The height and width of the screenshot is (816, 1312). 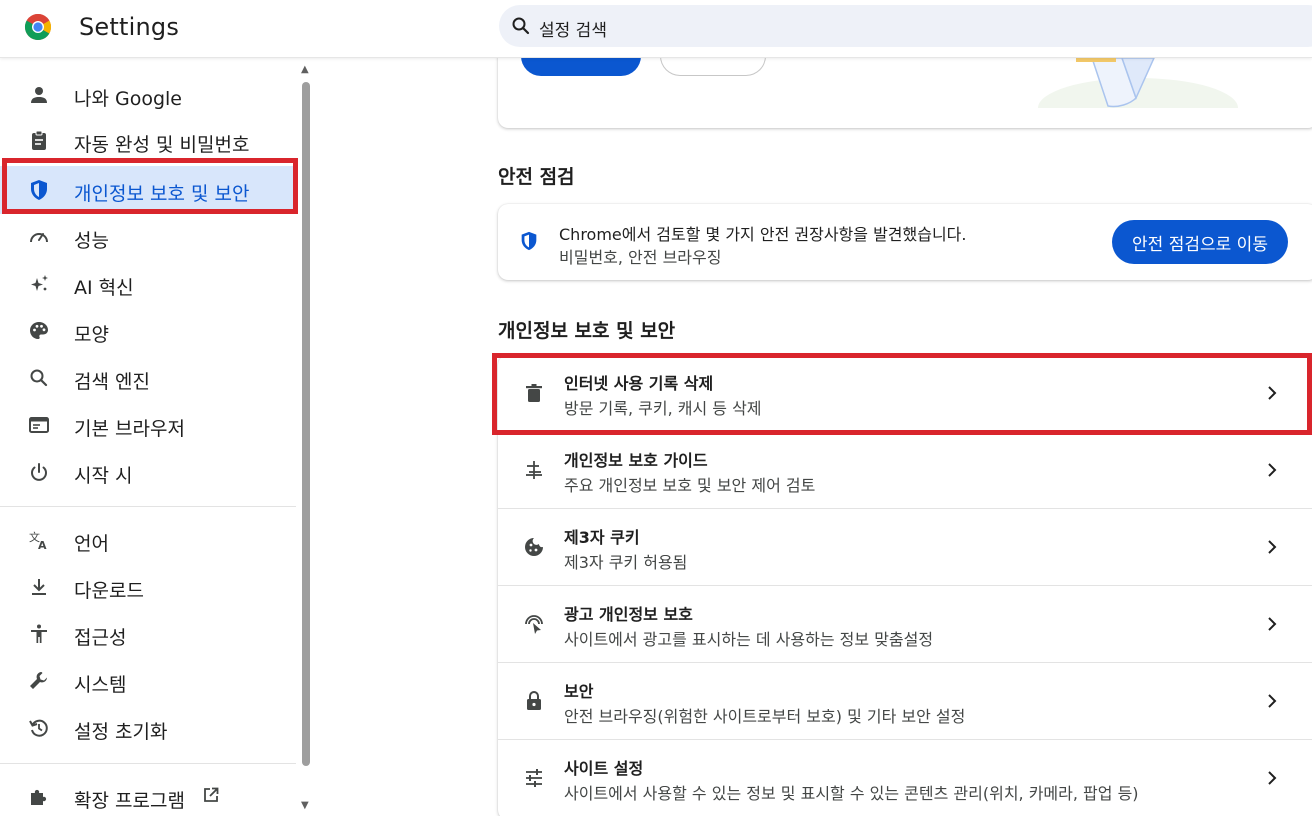 I want to click on row-title: 광고 개인정보 보호, so click(x=628, y=614).